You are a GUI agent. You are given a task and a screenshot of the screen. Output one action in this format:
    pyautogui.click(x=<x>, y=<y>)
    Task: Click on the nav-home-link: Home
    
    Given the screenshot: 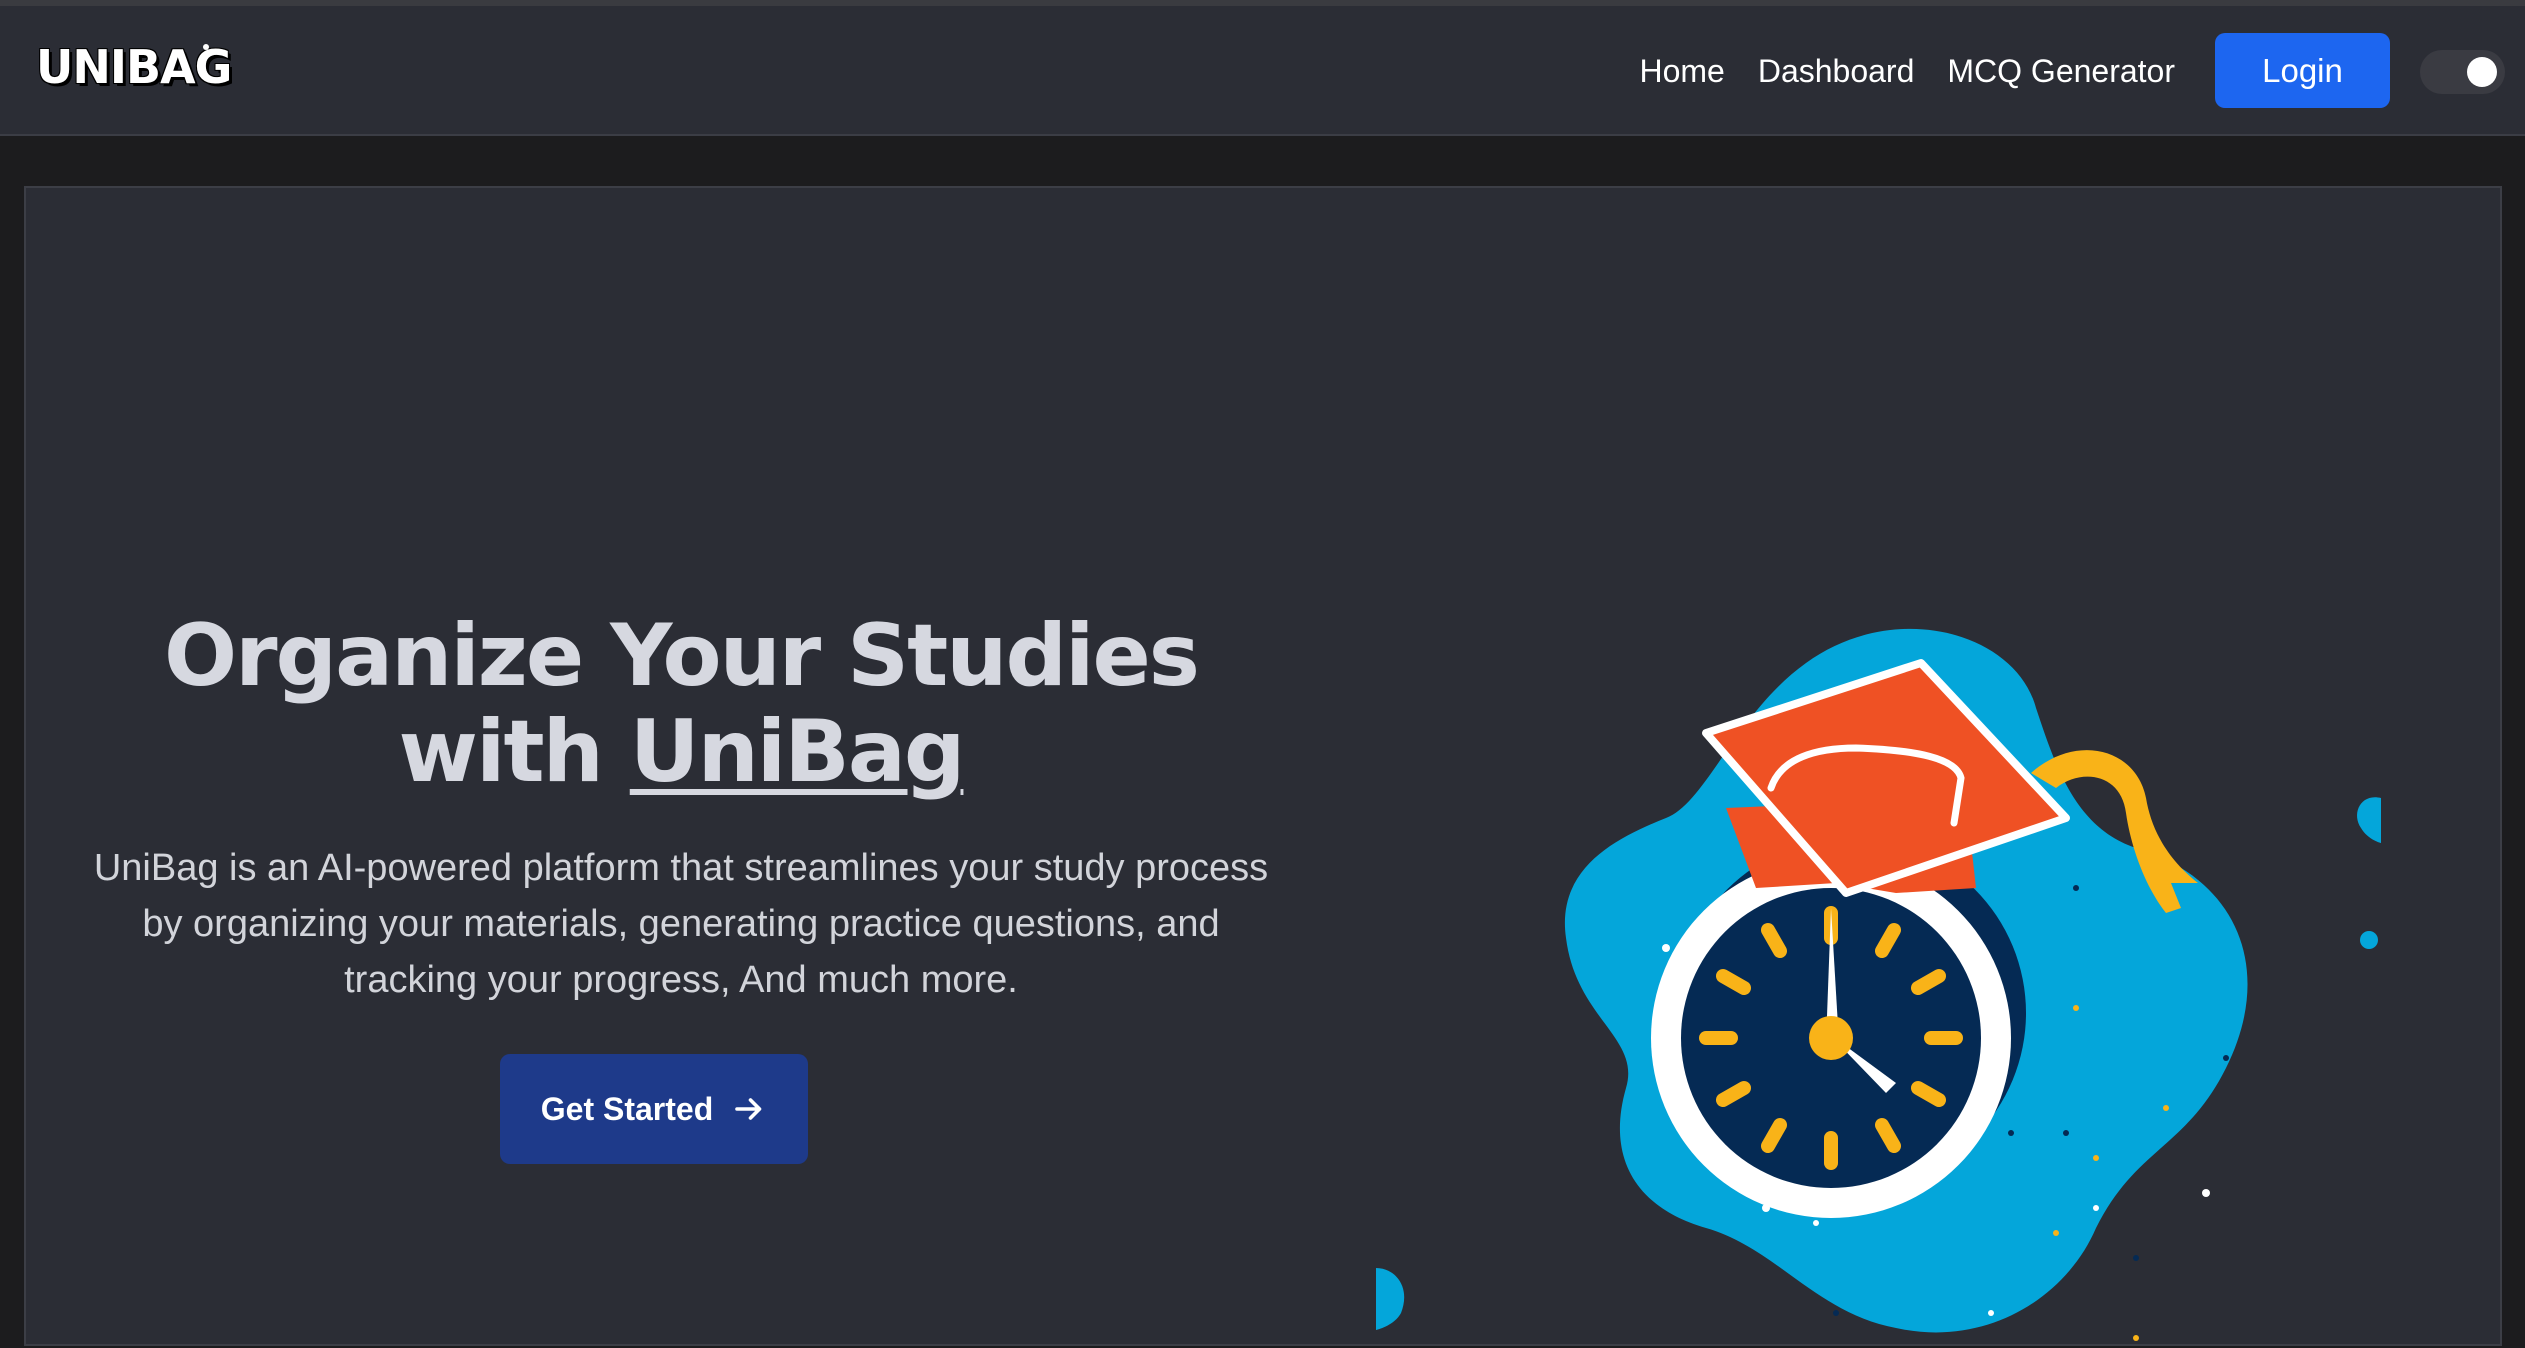 What is the action you would take?
    pyautogui.click(x=1681, y=71)
    